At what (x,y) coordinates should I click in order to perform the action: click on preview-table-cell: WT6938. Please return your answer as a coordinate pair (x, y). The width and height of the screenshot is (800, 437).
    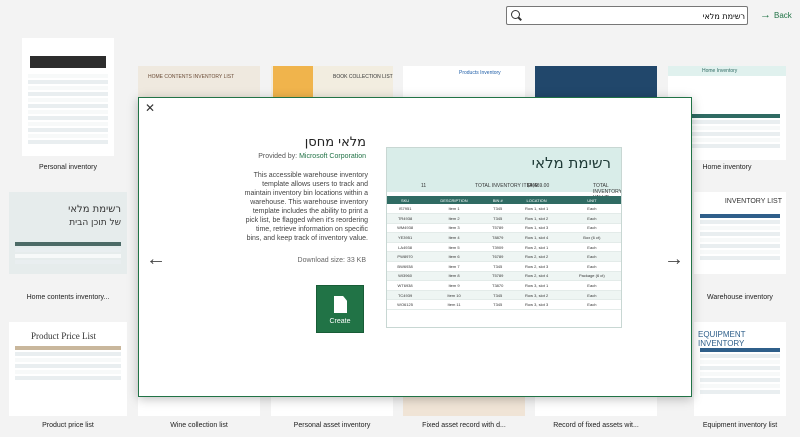
    Looking at the image, I should click on (405, 285).